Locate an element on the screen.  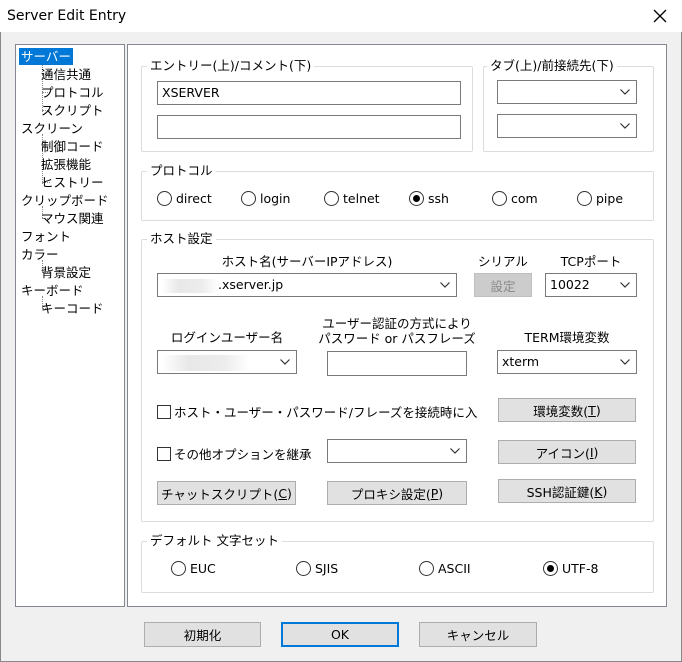
hostname-label: ホスト名(サーバーIPアドレス) is located at coordinates (307, 261).